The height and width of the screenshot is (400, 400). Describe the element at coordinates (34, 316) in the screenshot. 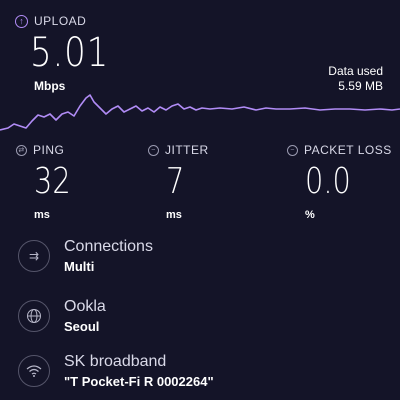

I see `globe-icon` at that location.